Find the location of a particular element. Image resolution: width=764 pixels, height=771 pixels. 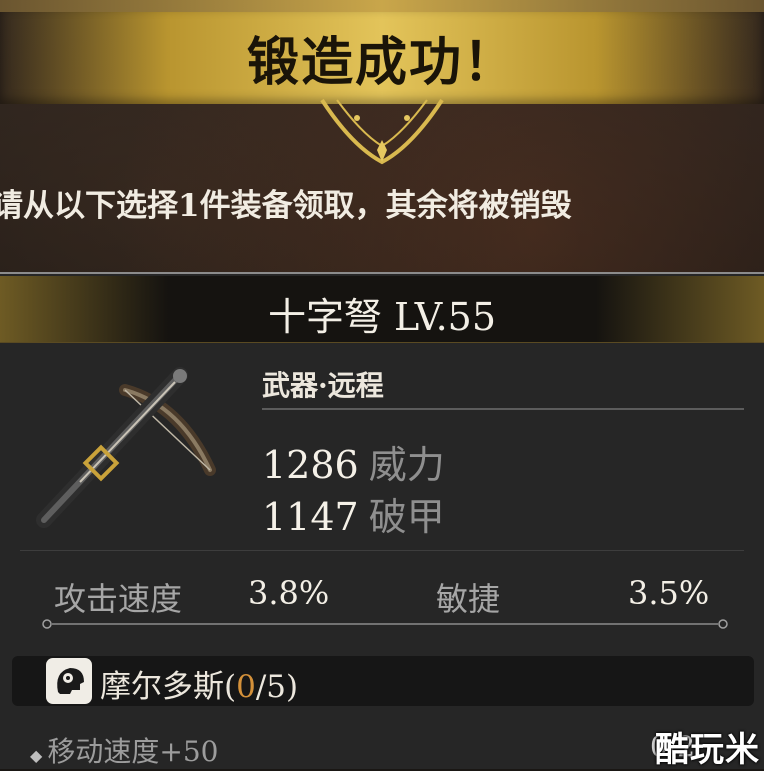

watermark: 酷玩米 is located at coordinates (707, 750).